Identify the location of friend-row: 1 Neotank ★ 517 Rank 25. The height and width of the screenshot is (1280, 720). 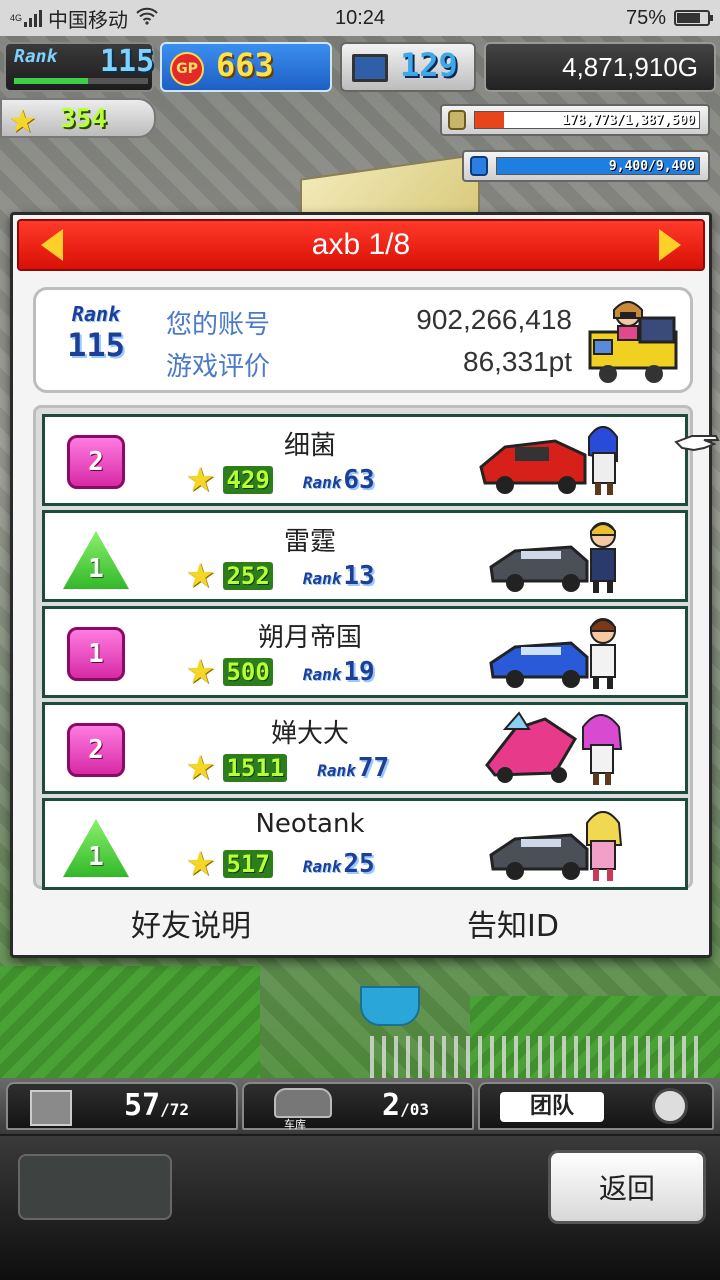
(365, 844).